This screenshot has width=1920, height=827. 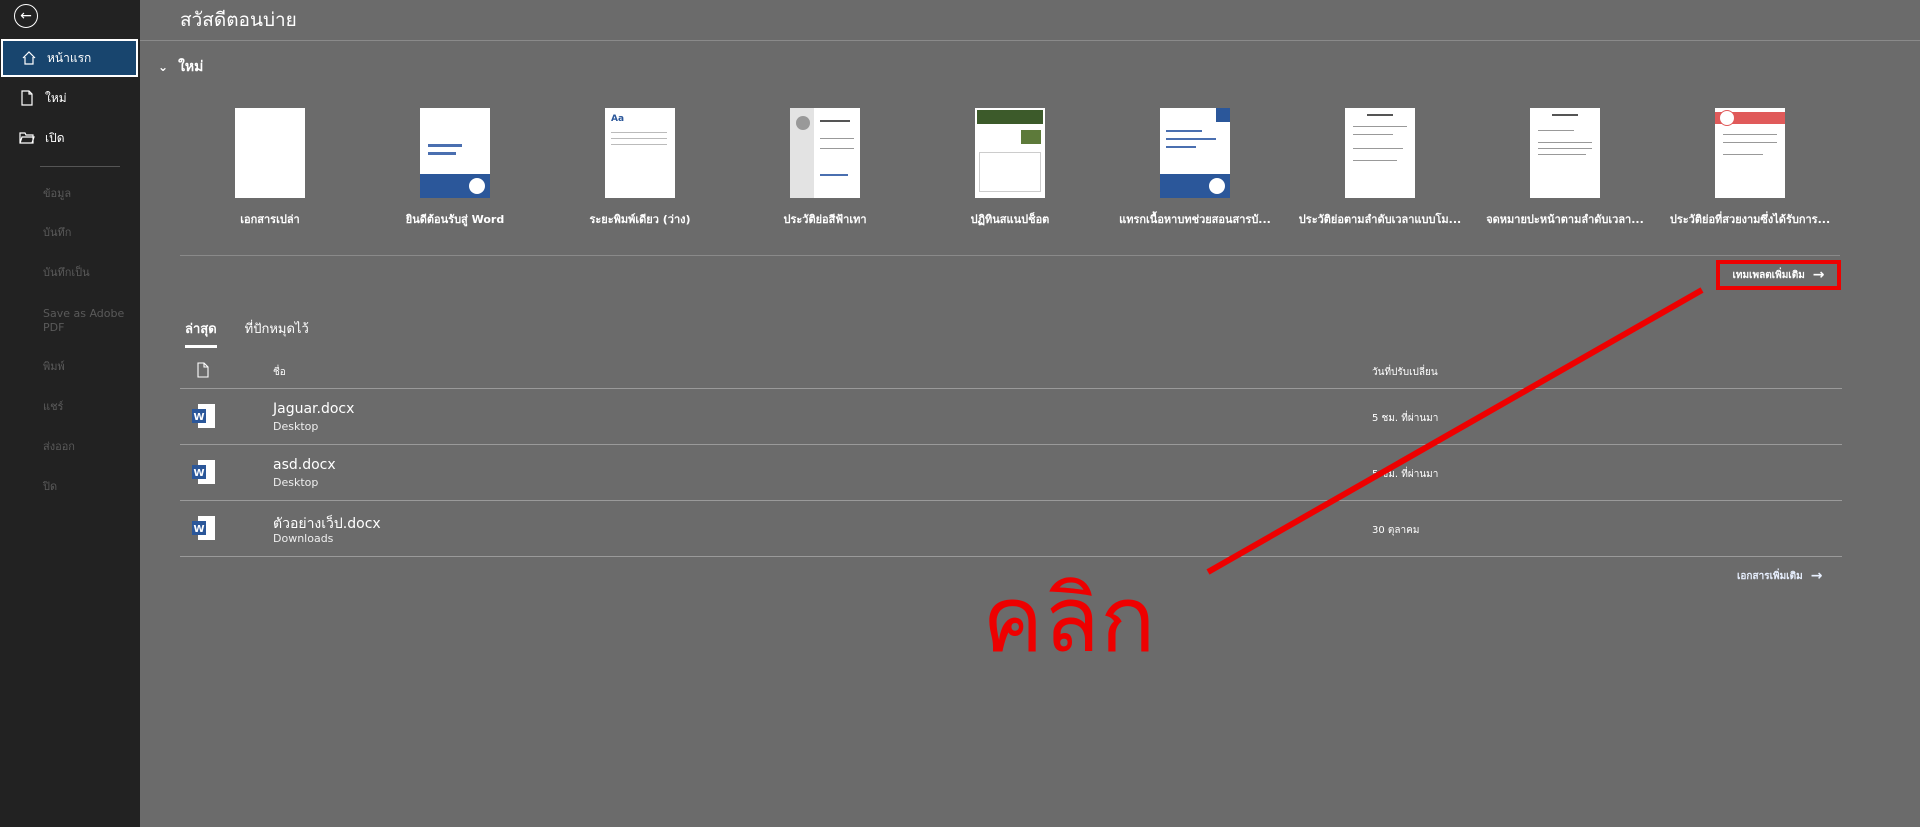 What do you see at coordinates (56, 97) in the screenshot?
I see `sidebar-item-label: ใหม่` at bounding box center [56, 97].